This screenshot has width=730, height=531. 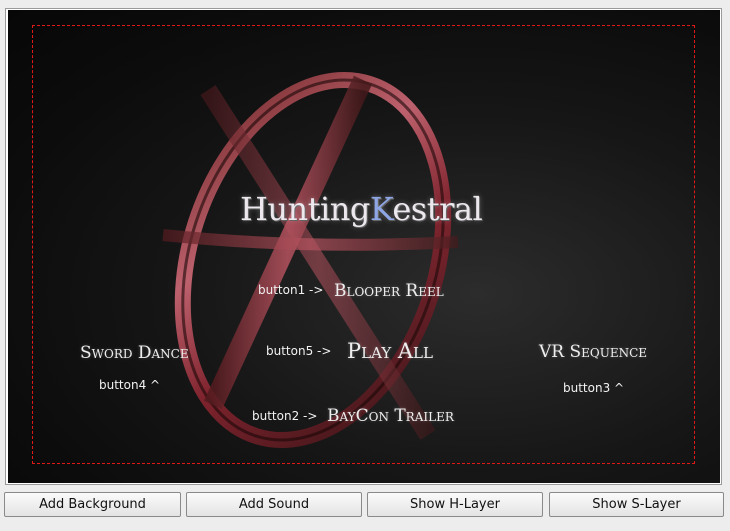 I want to click on show-h-layer-button: Show H-Layer, so click(x=455, y=504).